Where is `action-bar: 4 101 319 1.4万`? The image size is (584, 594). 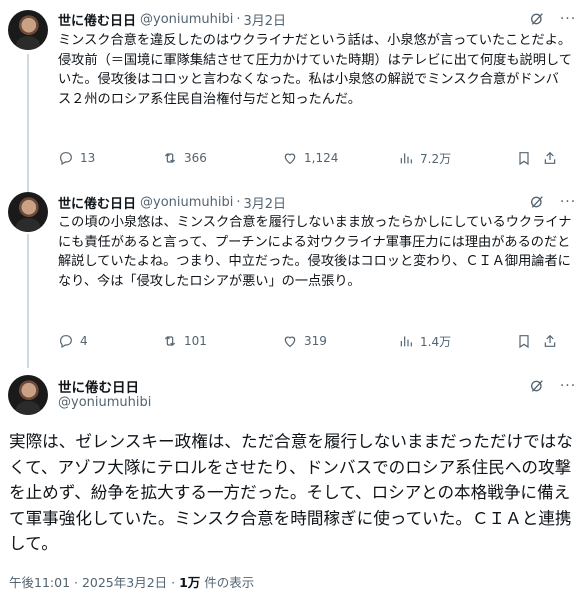 action-bar: 4 101 319 1.4万 is located at coordinates (318, 341).